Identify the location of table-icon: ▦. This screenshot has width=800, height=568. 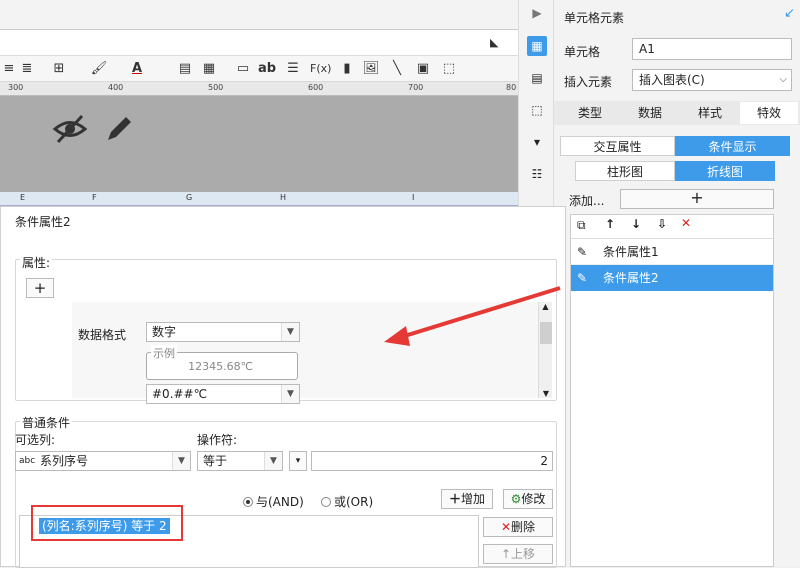
(209, 69).